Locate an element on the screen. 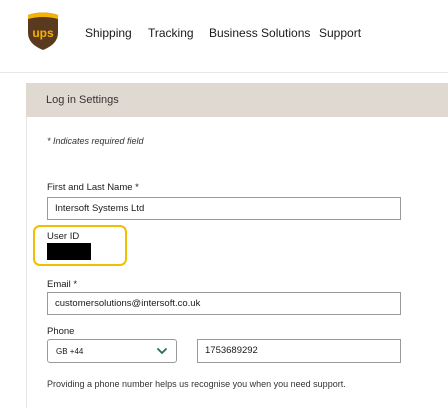 This screenshot has width=448, height=408. phone-number-input: 1753689292 is located at coordinates (299, 351).